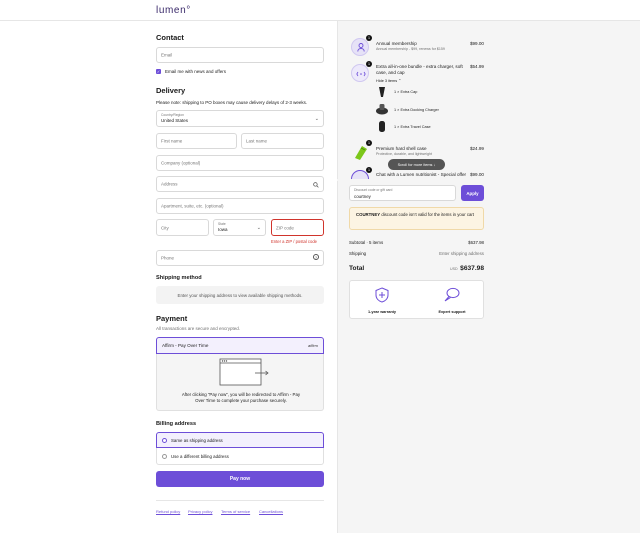 The width and height of the screenshot is (640, 533). Describe the element at coordinates (240, 440) in the screenshot. I see `billing-same-option: Same as shipping address` at that location.